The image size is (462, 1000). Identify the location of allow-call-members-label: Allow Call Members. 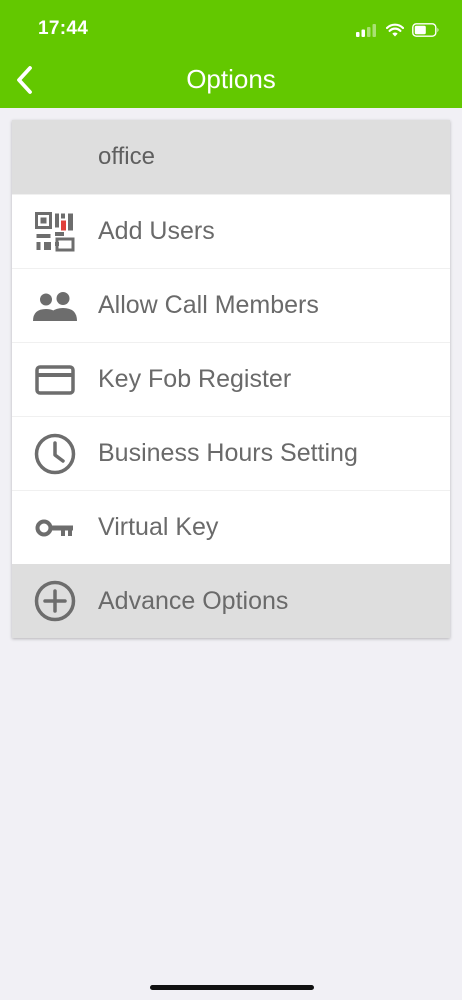
(208, 305).